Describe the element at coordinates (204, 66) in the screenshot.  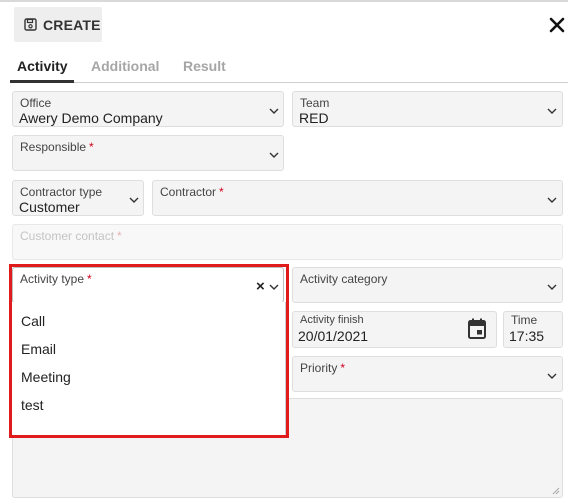
I see `tab-result: Result` at that location.